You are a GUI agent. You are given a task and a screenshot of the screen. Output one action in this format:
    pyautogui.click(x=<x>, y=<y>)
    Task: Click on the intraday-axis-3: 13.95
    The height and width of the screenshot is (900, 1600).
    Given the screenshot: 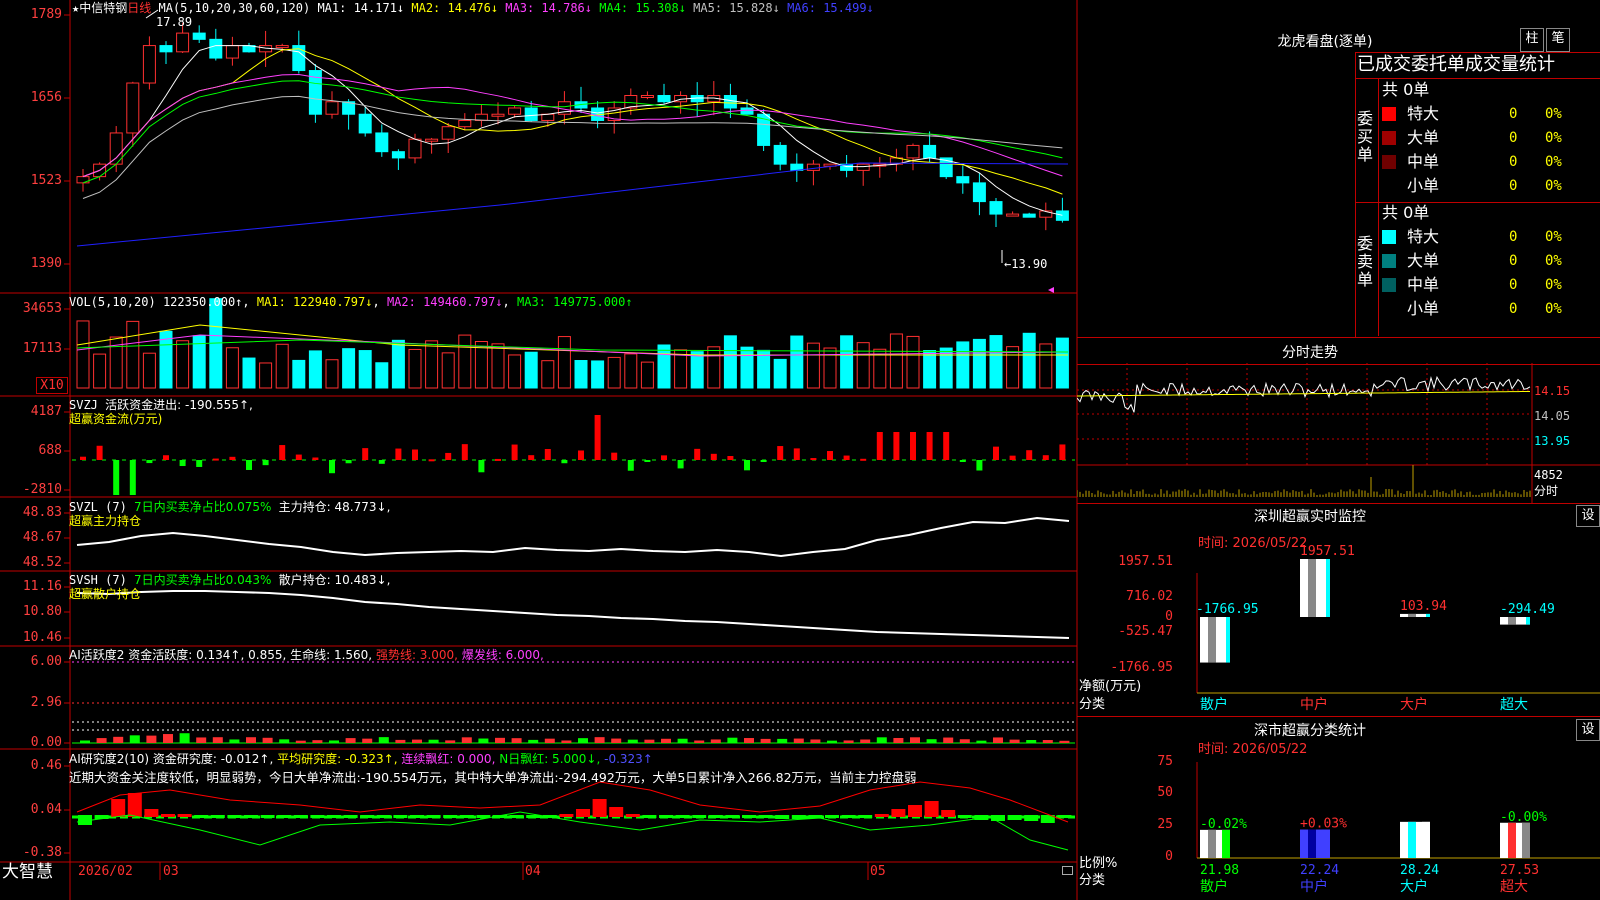 What is the action you would take?
    pyautogui.click(x=1552, y=441)
    